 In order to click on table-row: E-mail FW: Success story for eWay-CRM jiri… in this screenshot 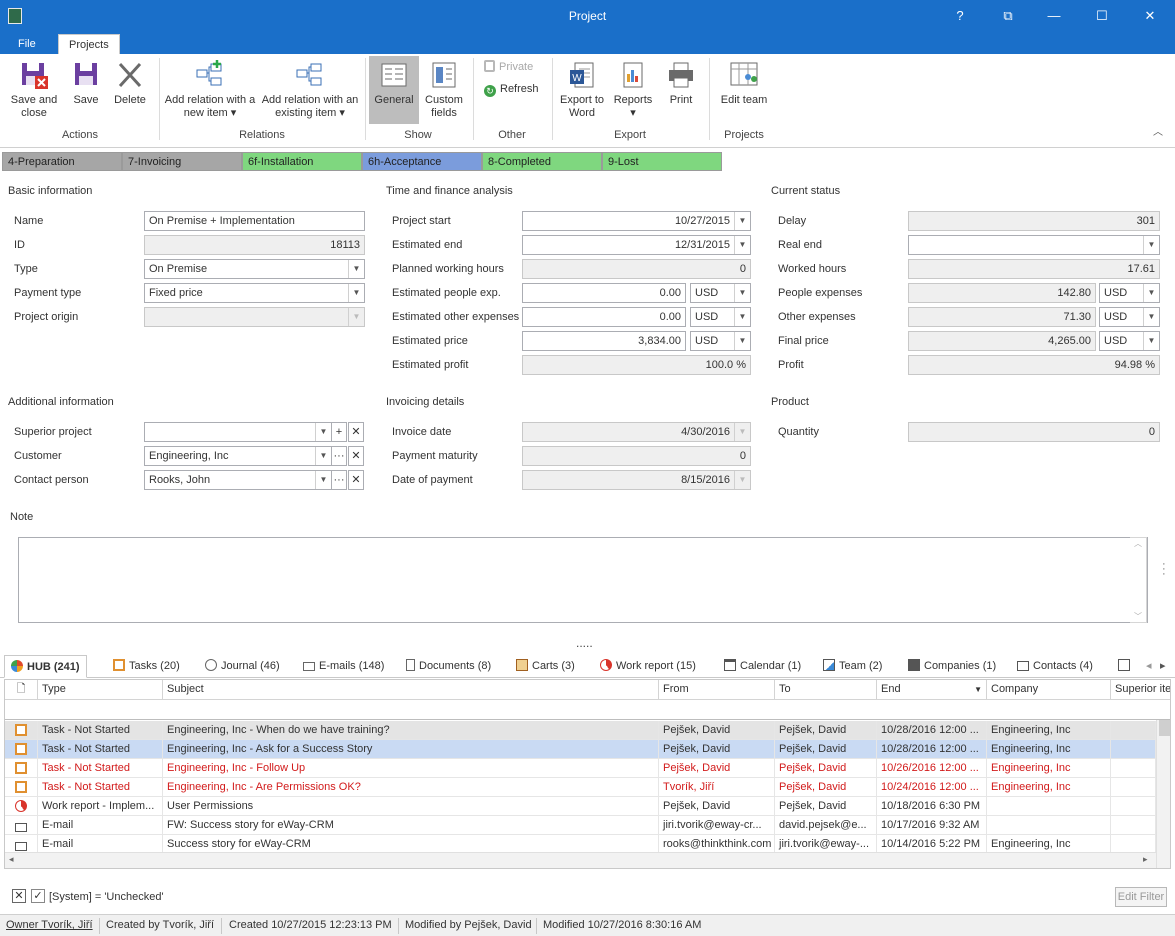, I will do `click(580, 825)`.